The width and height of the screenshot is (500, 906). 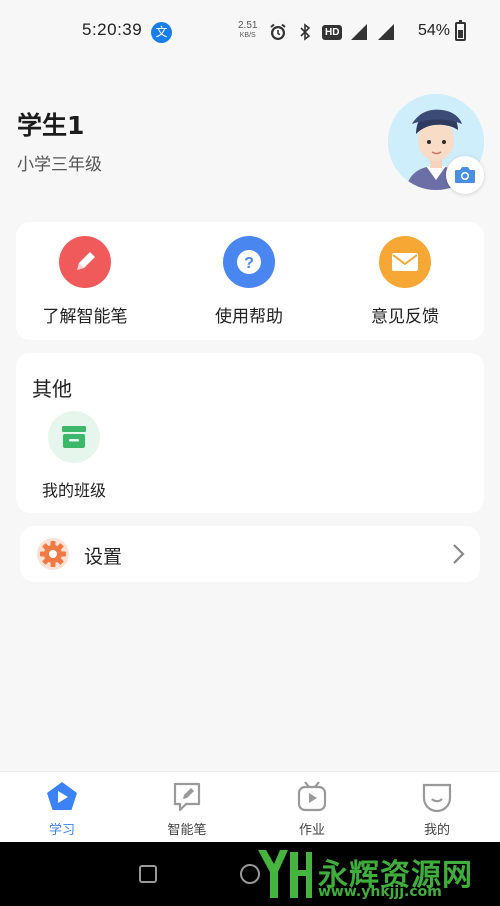 I want to click on settings-label: 设置, so click(x=103, y=557).